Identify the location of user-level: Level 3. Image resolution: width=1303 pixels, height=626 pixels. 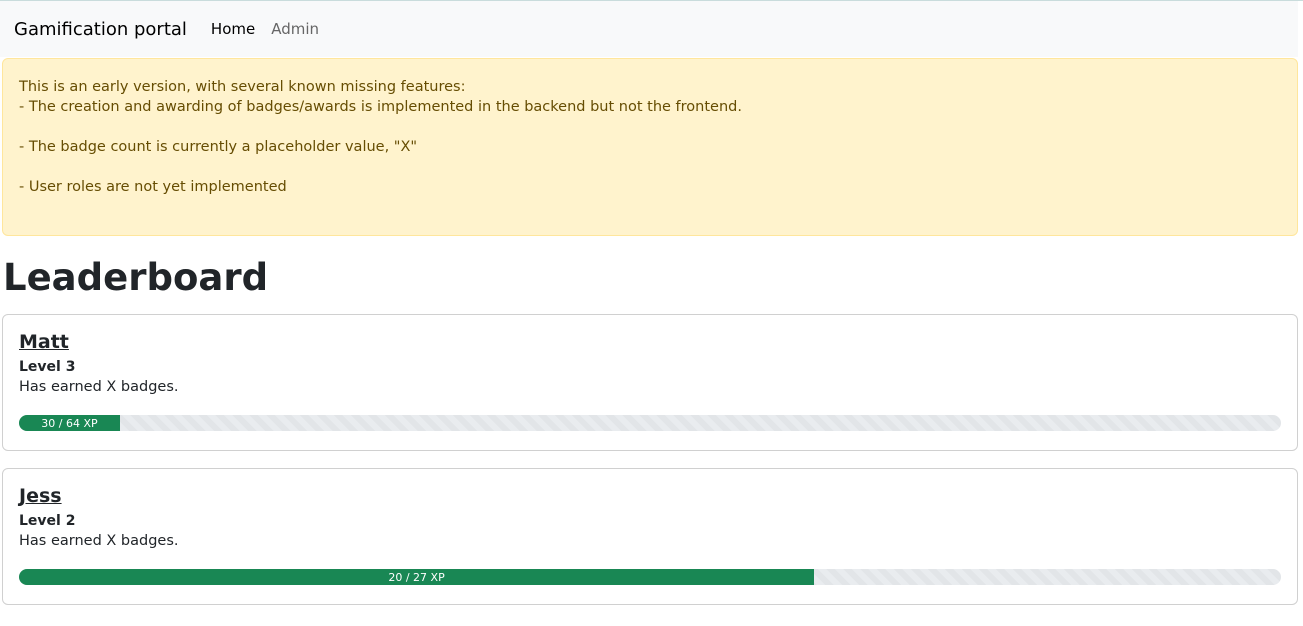
(47, 367).